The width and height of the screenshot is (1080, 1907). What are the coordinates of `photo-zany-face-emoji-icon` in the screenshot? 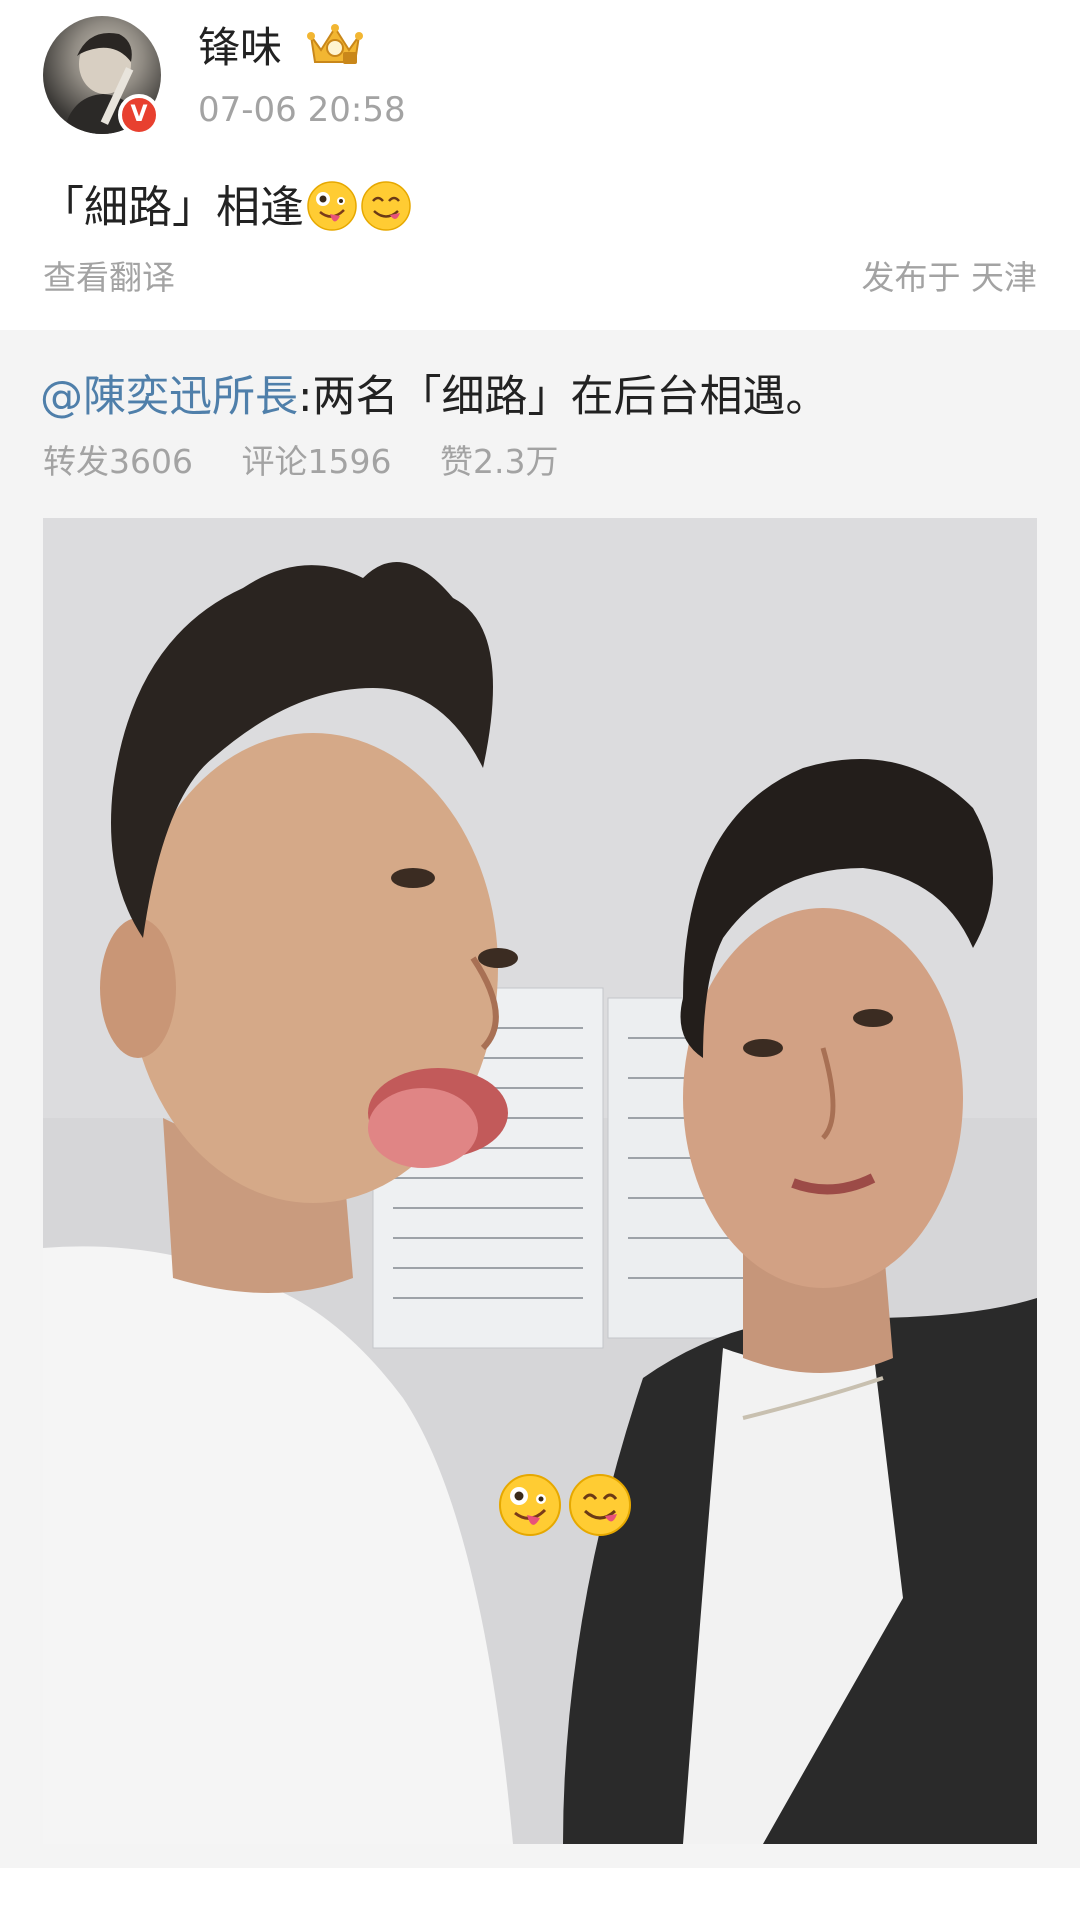 It's located at (530, 1505).